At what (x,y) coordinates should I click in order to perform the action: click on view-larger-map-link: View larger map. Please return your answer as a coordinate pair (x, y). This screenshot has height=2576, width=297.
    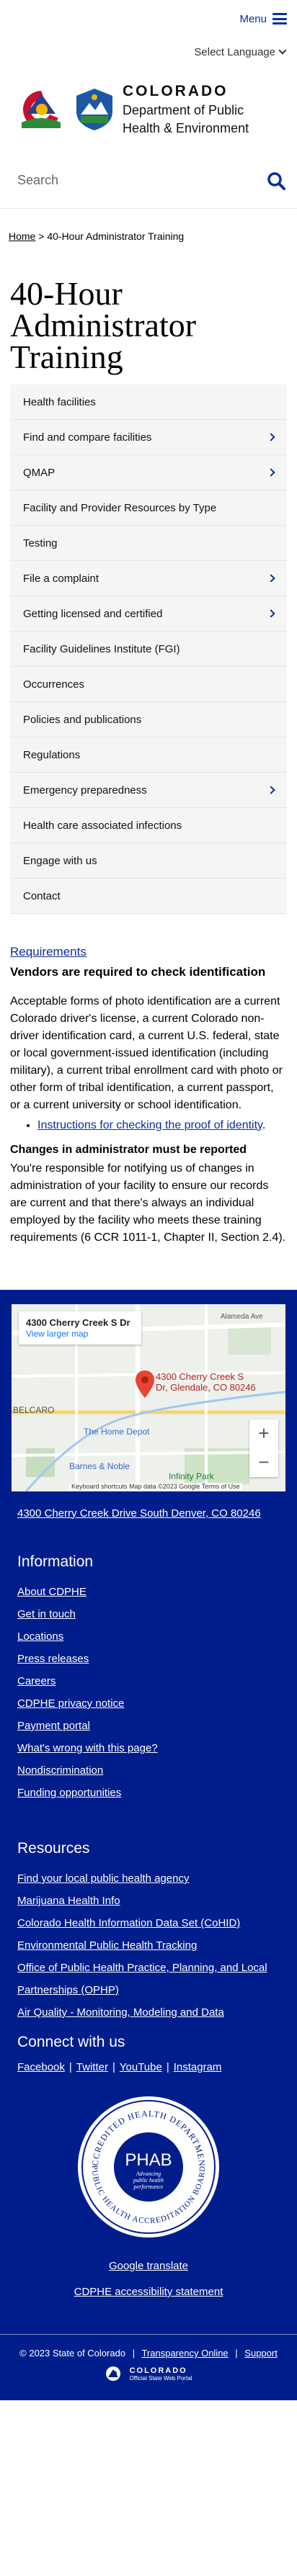
    Looking at the image, I should click on (57, 1334).